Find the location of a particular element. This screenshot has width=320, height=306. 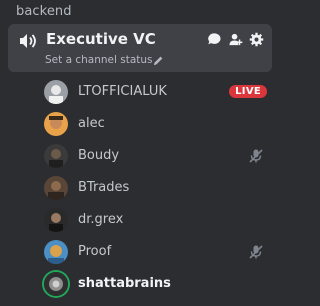

member-name: Boudy is located at coordinates (99, 155).